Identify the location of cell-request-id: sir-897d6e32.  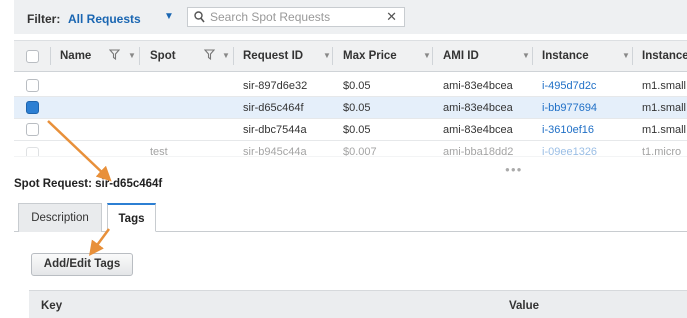
(275, 86).